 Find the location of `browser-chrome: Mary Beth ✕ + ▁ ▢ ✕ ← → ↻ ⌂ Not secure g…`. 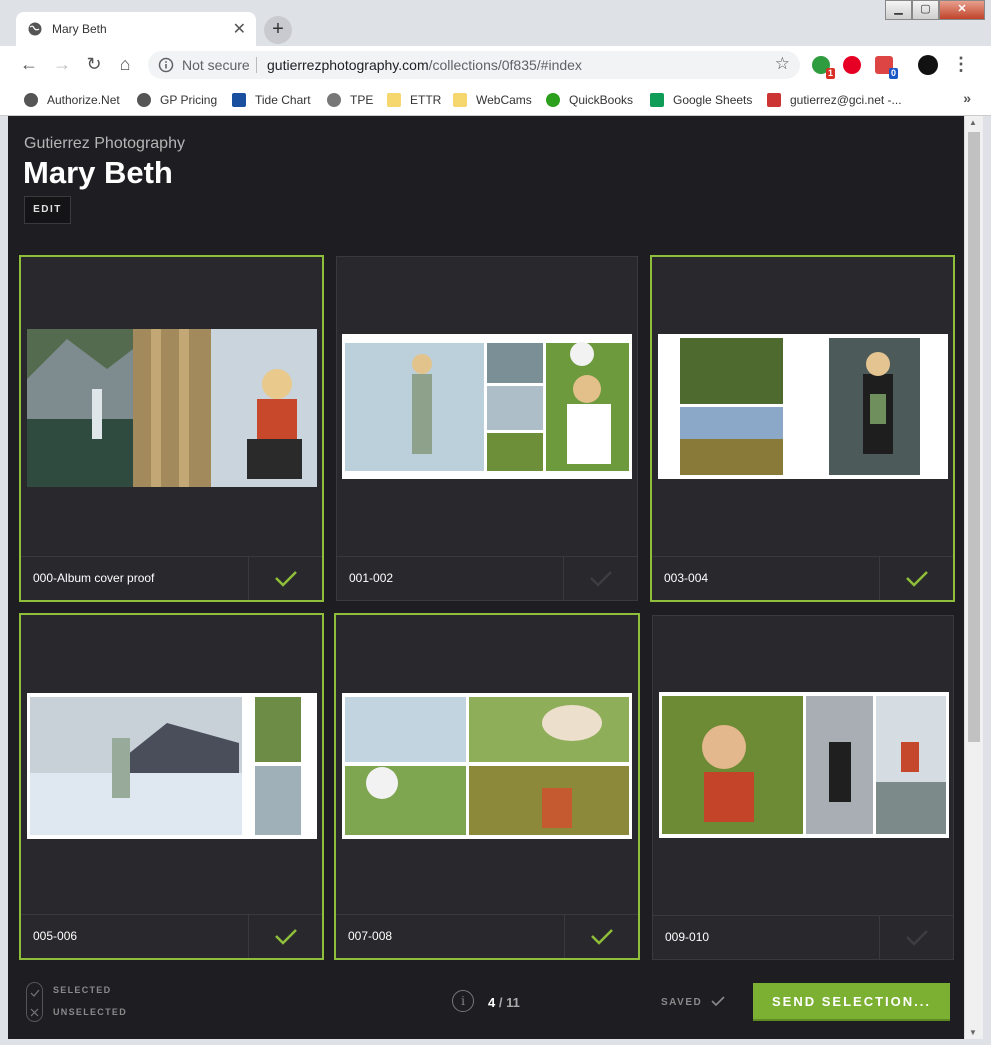

browser-chrome: Mary Beth ✕ + ▁ ▢ ✕ ← → ↻ ⌂ Not secure g… is located at coordinates (495, 58).